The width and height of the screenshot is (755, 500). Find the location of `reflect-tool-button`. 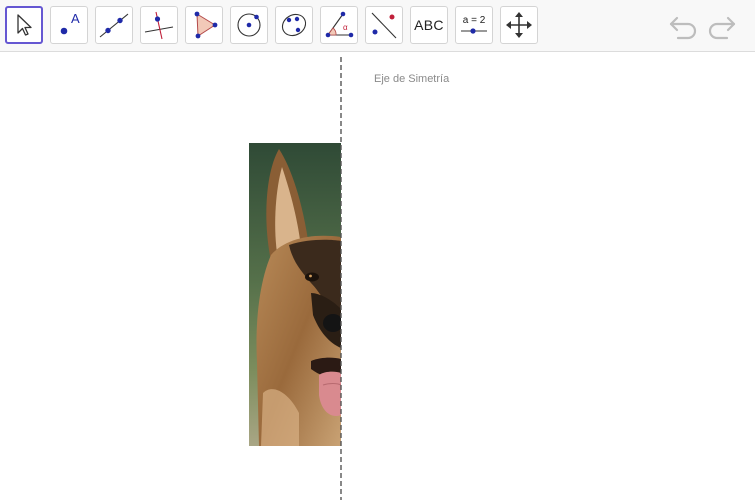

reflect-tool-button is located at coordinates (384, 25).